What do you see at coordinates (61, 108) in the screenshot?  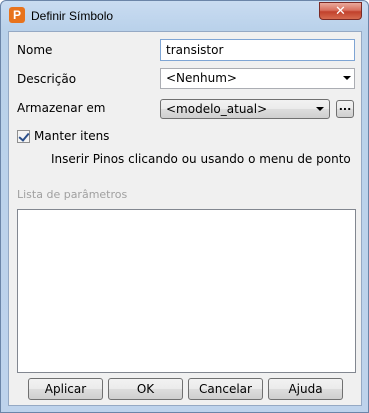 I see `armazenar-label: Armazenar em` at bounding box center [61, 108].